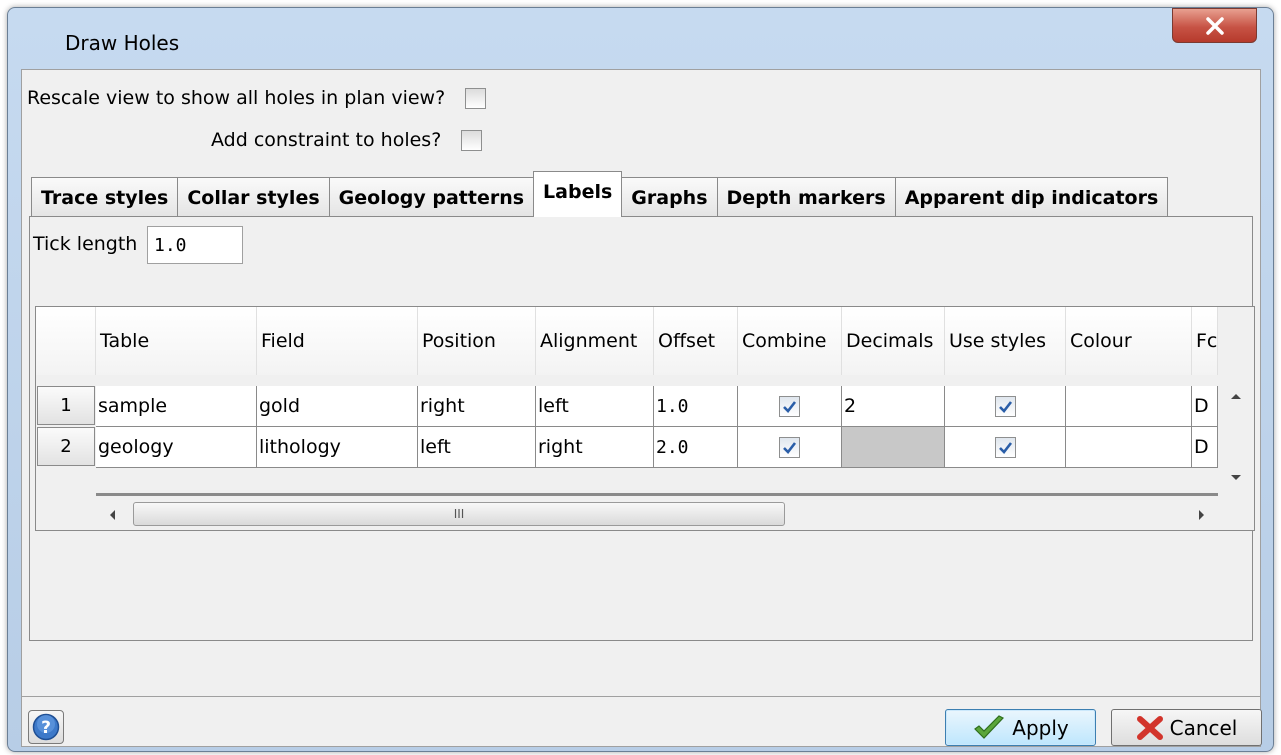 This screenshot has height=755, width=1281. What do you see at coordinates (595, 406) in the screenshot?
I see `cell-alignment: left` at bounding box center [595, 406].